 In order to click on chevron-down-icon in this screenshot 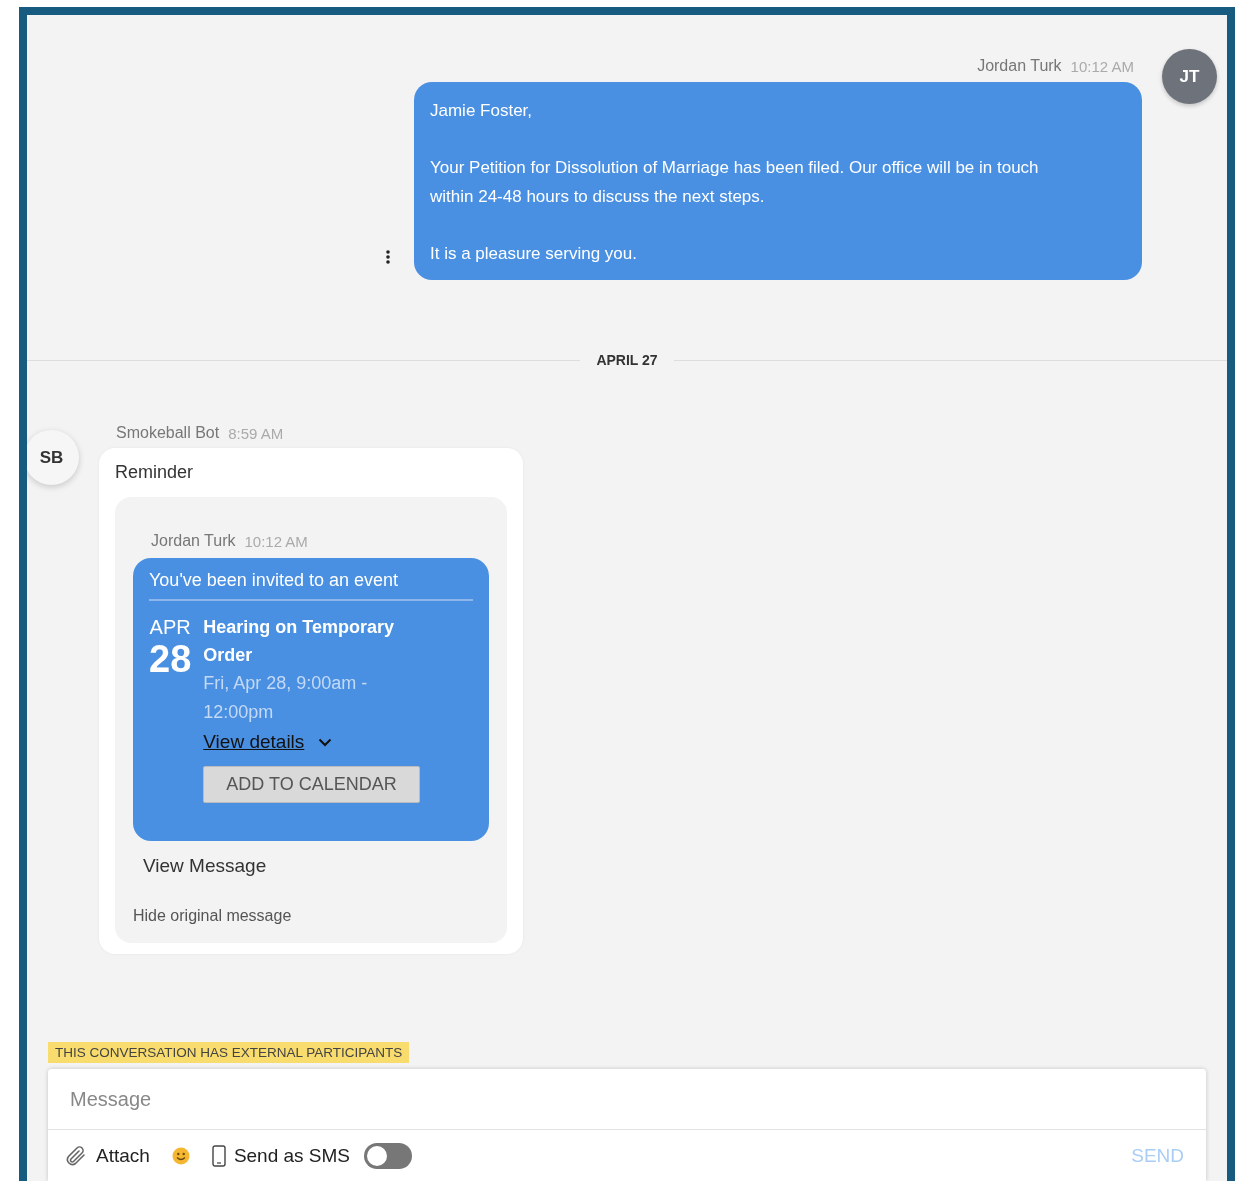, I will do `click(325, 742)`.